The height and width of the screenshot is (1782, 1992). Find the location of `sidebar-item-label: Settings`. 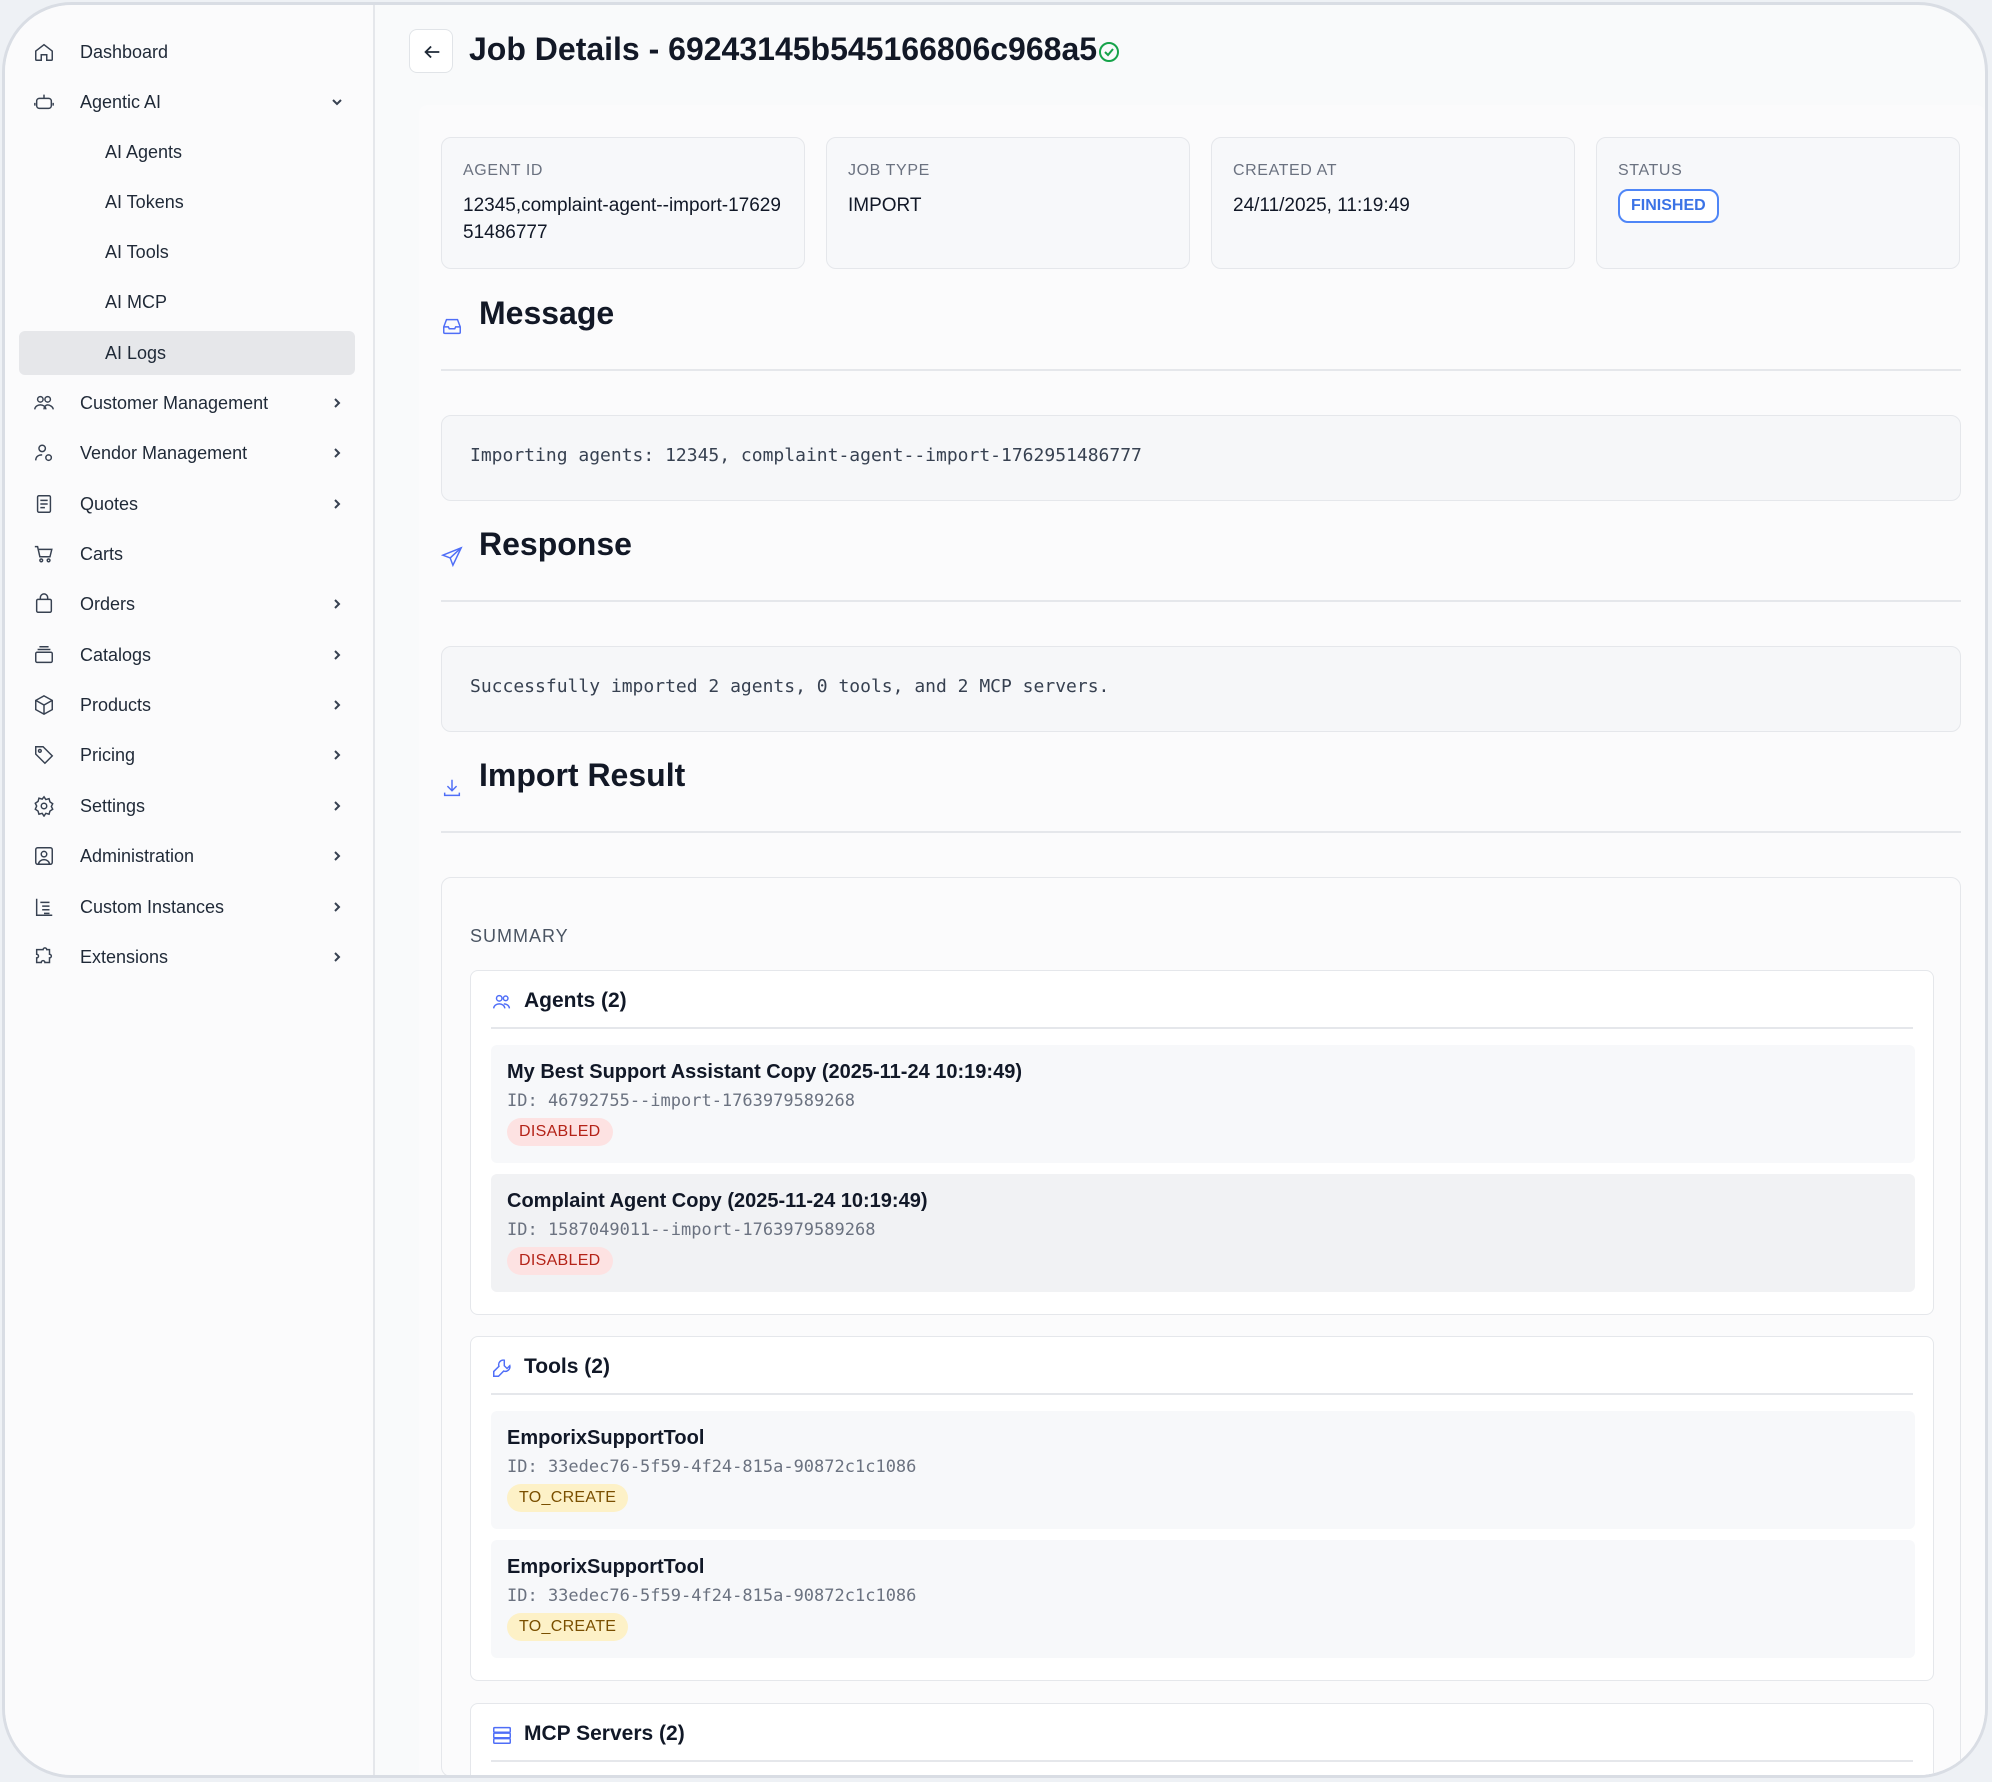

sidebar-item-label: Settings is located at coordinates (113, 805).